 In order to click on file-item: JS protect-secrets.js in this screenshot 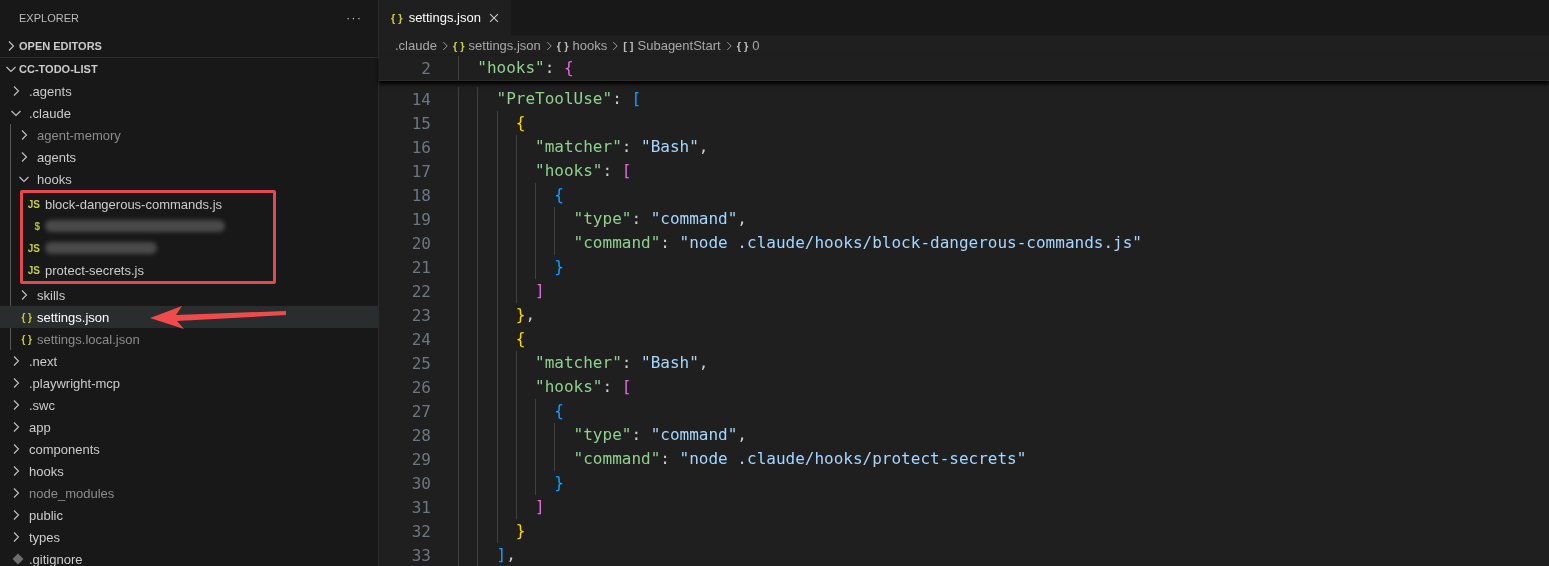, I will do `click(148, 270)`.